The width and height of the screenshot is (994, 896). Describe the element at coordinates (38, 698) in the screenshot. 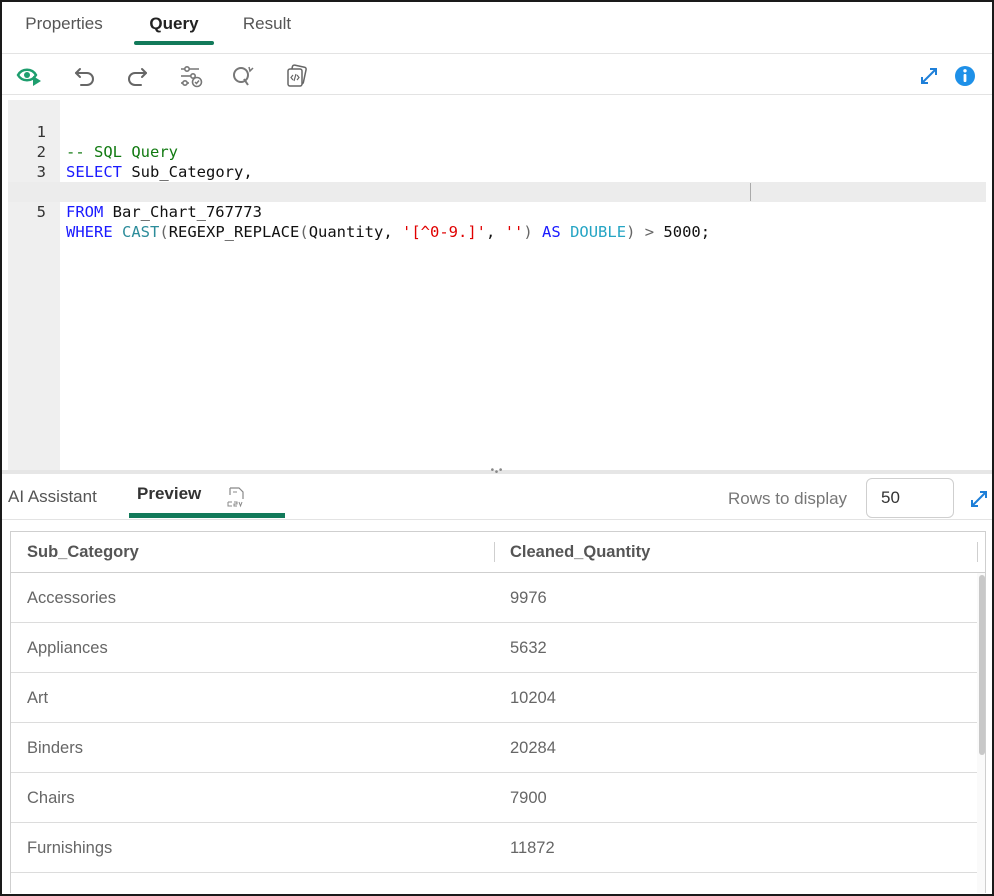

I see `cell-sub-category: Art` at that location.